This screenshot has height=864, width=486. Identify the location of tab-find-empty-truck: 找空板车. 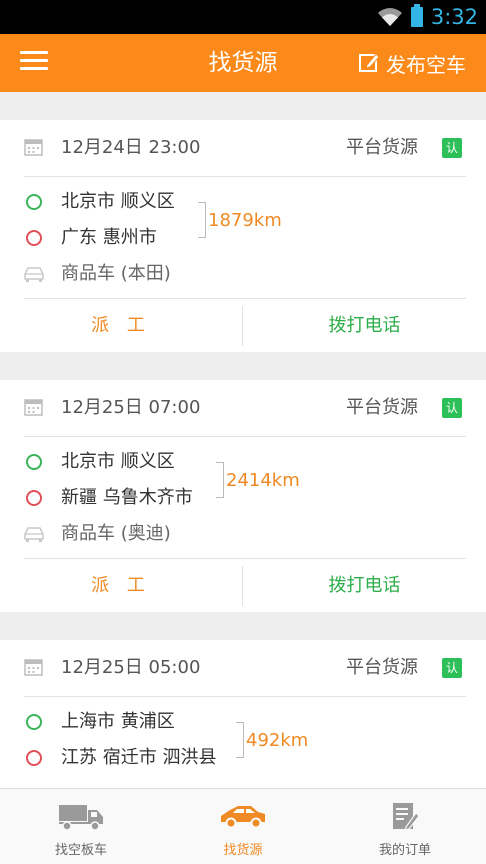
(81, 826).